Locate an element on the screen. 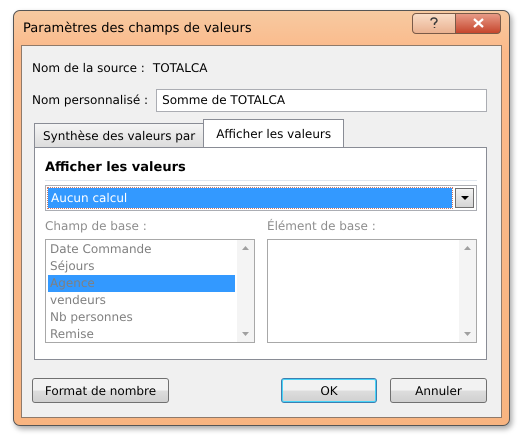 This screenshot has width=518, height=436. close-icon is located at coordinates (478, 23).